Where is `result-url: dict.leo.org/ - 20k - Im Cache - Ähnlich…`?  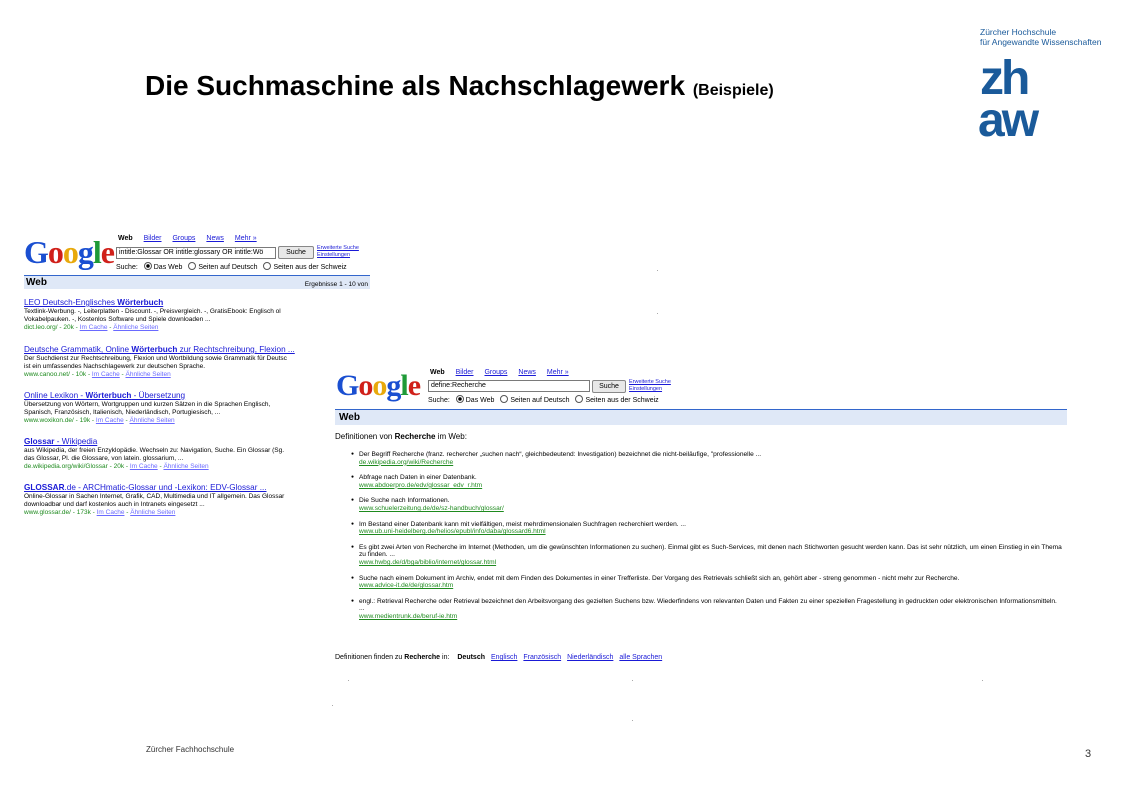
result-url: dict.leo.org/ - 20k - Im Cache - Ähnlich… is located at coordinates (91, 327).